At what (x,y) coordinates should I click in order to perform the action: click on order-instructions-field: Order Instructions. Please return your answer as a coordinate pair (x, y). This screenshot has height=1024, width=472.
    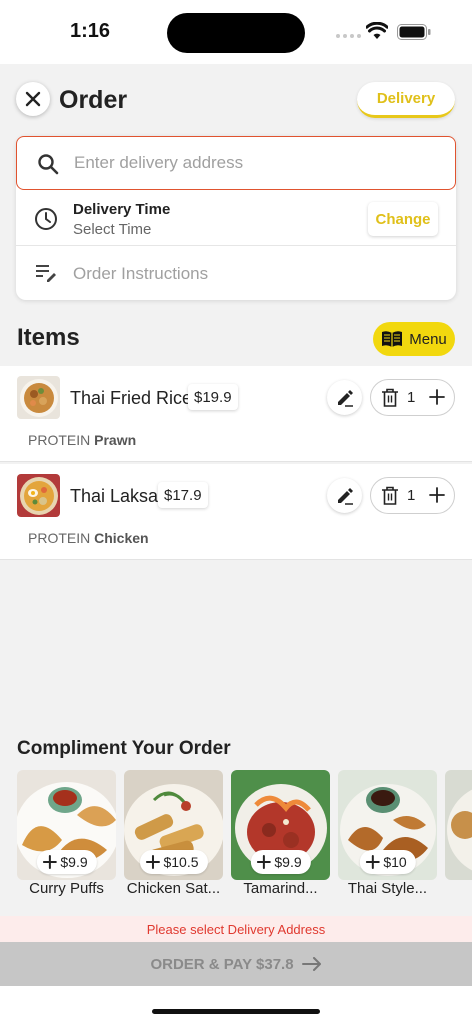
    Looking at the image, I should click on (236, 273).